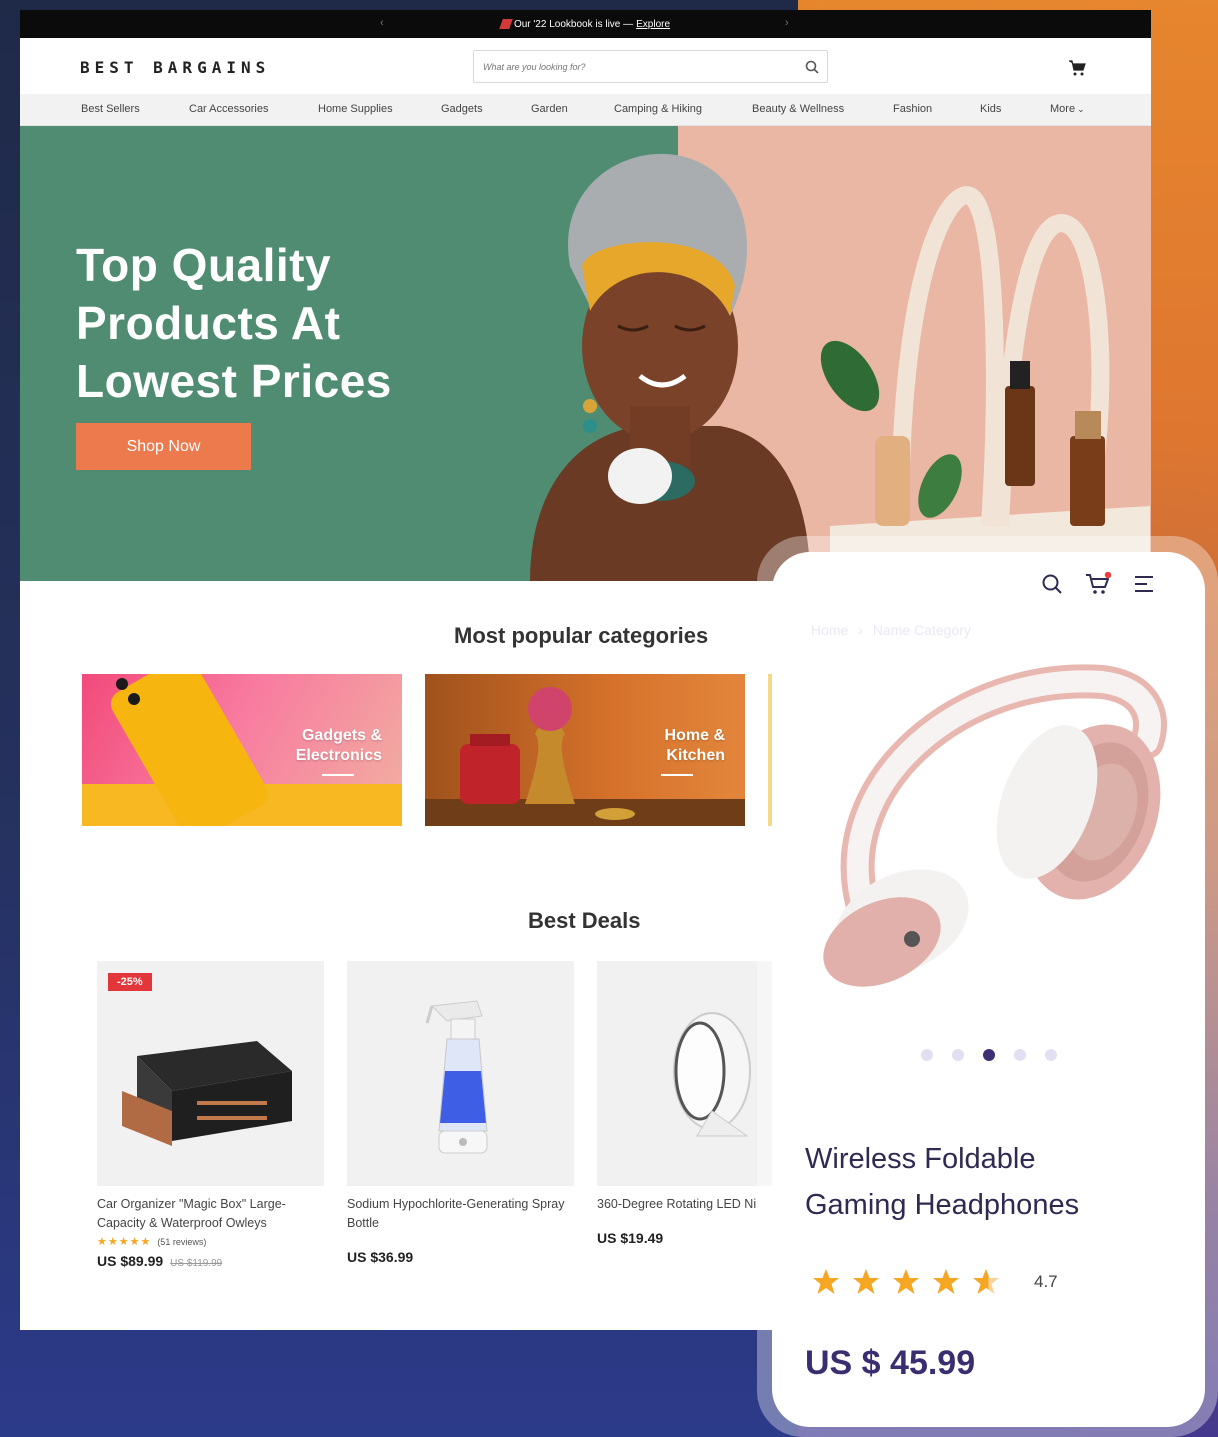 This screenshot has width=1218, height=1437. I want to click on product-name: 360-Degree Rotating LED Ni, so click(677, 1204).